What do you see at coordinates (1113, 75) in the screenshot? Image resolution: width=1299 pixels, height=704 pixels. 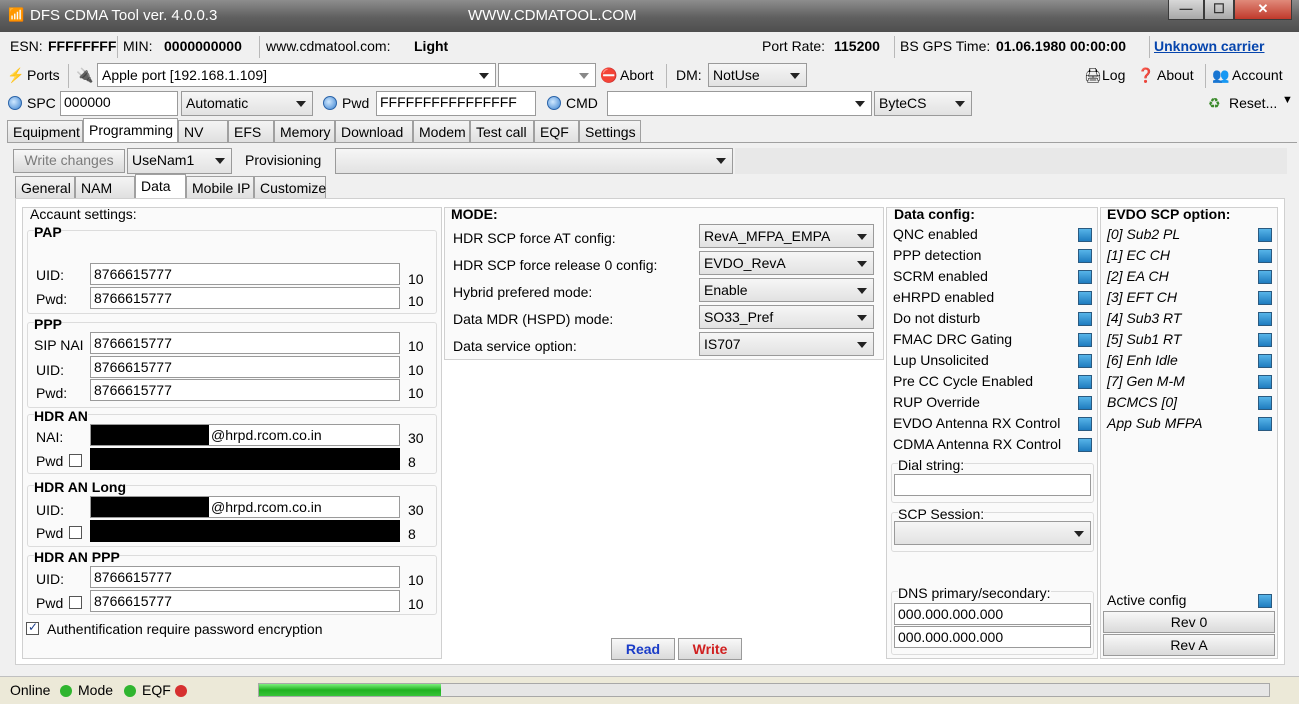 I see `log-button: Log` at bounding box center [1113, 75].